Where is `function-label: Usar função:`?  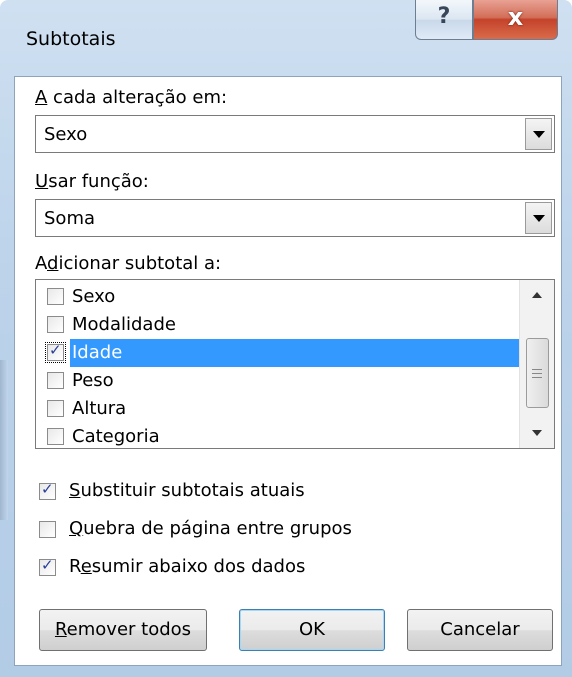
function-label: Usar função: is located at coordinates (92, 181).